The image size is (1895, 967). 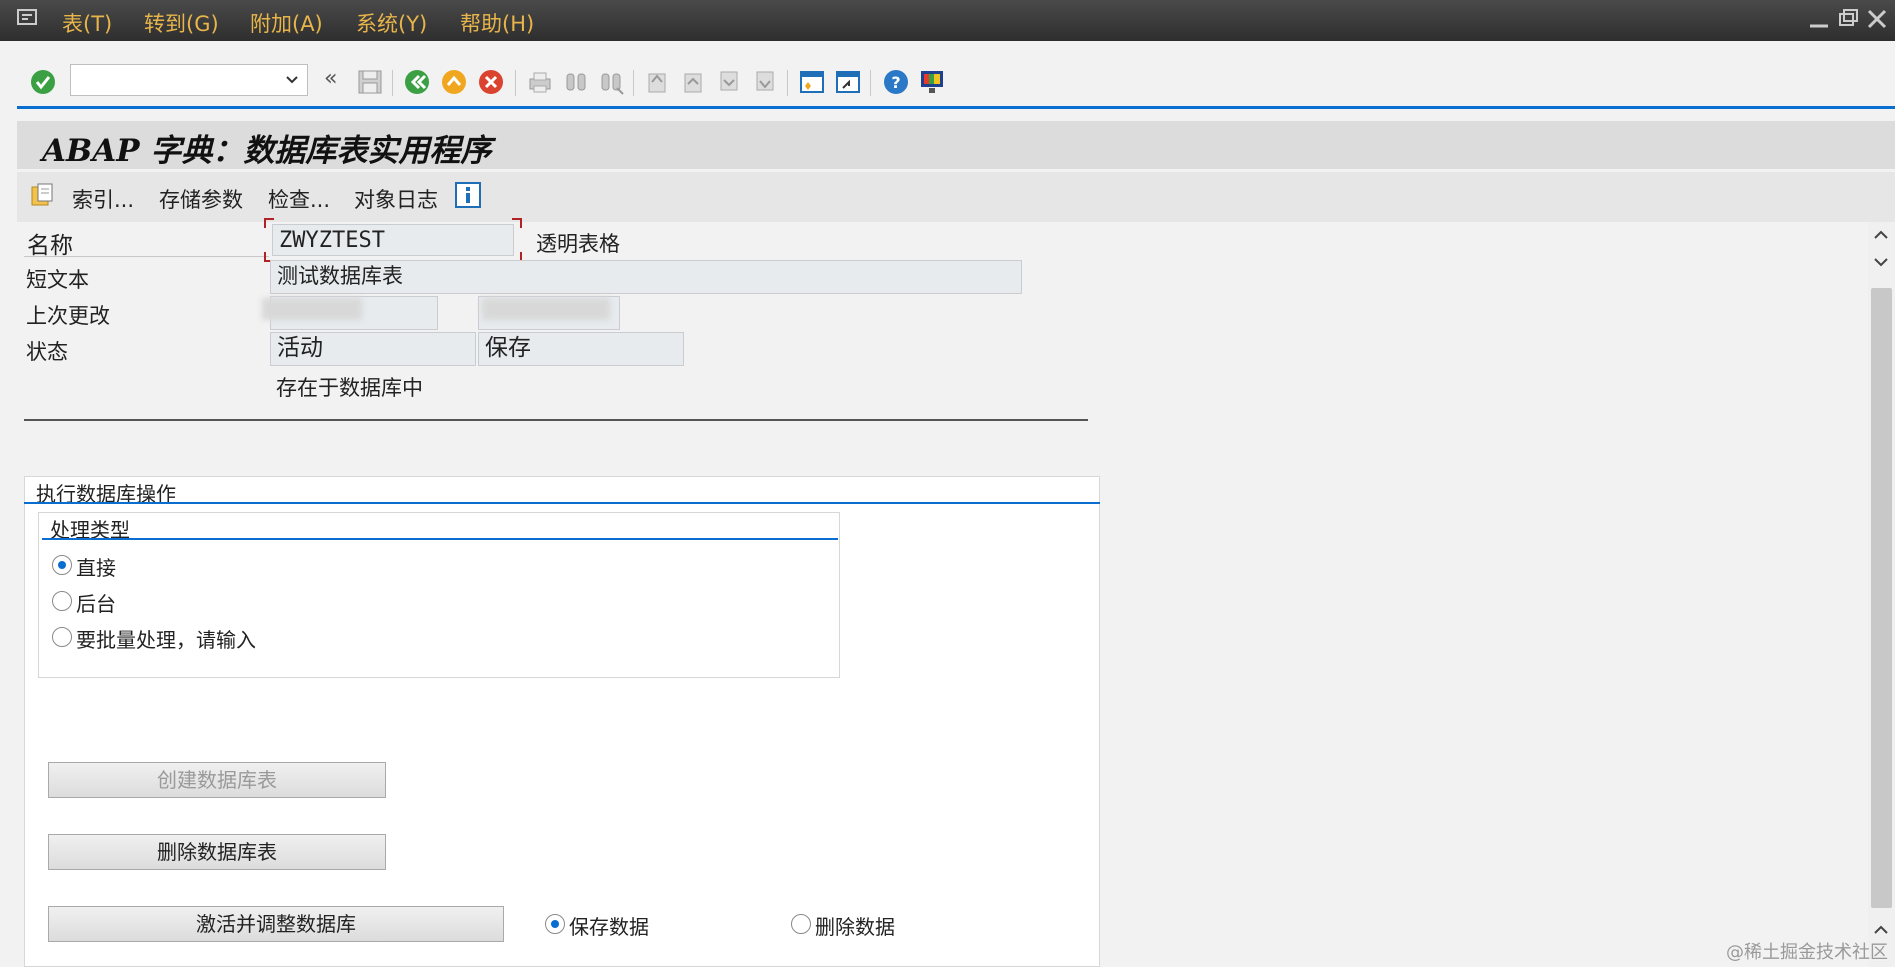 What do you see at coordinates (87, 23) in the screenshot?
I see `menu-table: 表(T)` at bounding box center [87, 23].